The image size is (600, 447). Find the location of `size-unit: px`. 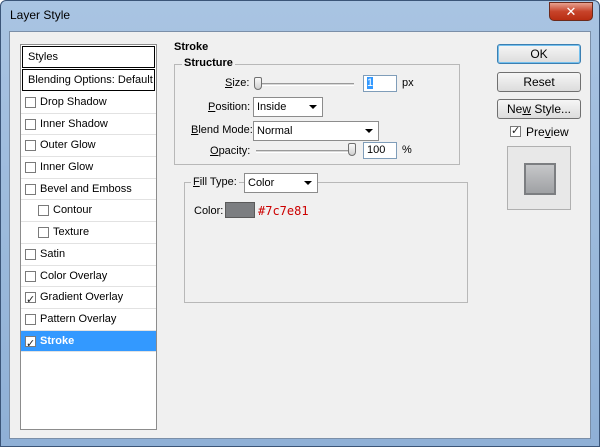

size-unit: px is located at coordinates (408, 83).